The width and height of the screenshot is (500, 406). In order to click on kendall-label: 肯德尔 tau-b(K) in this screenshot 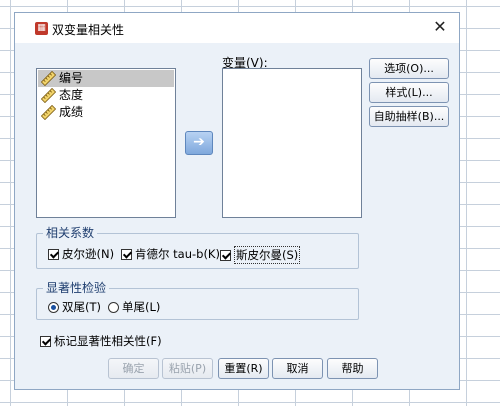, I will do `click(177, 254)`.